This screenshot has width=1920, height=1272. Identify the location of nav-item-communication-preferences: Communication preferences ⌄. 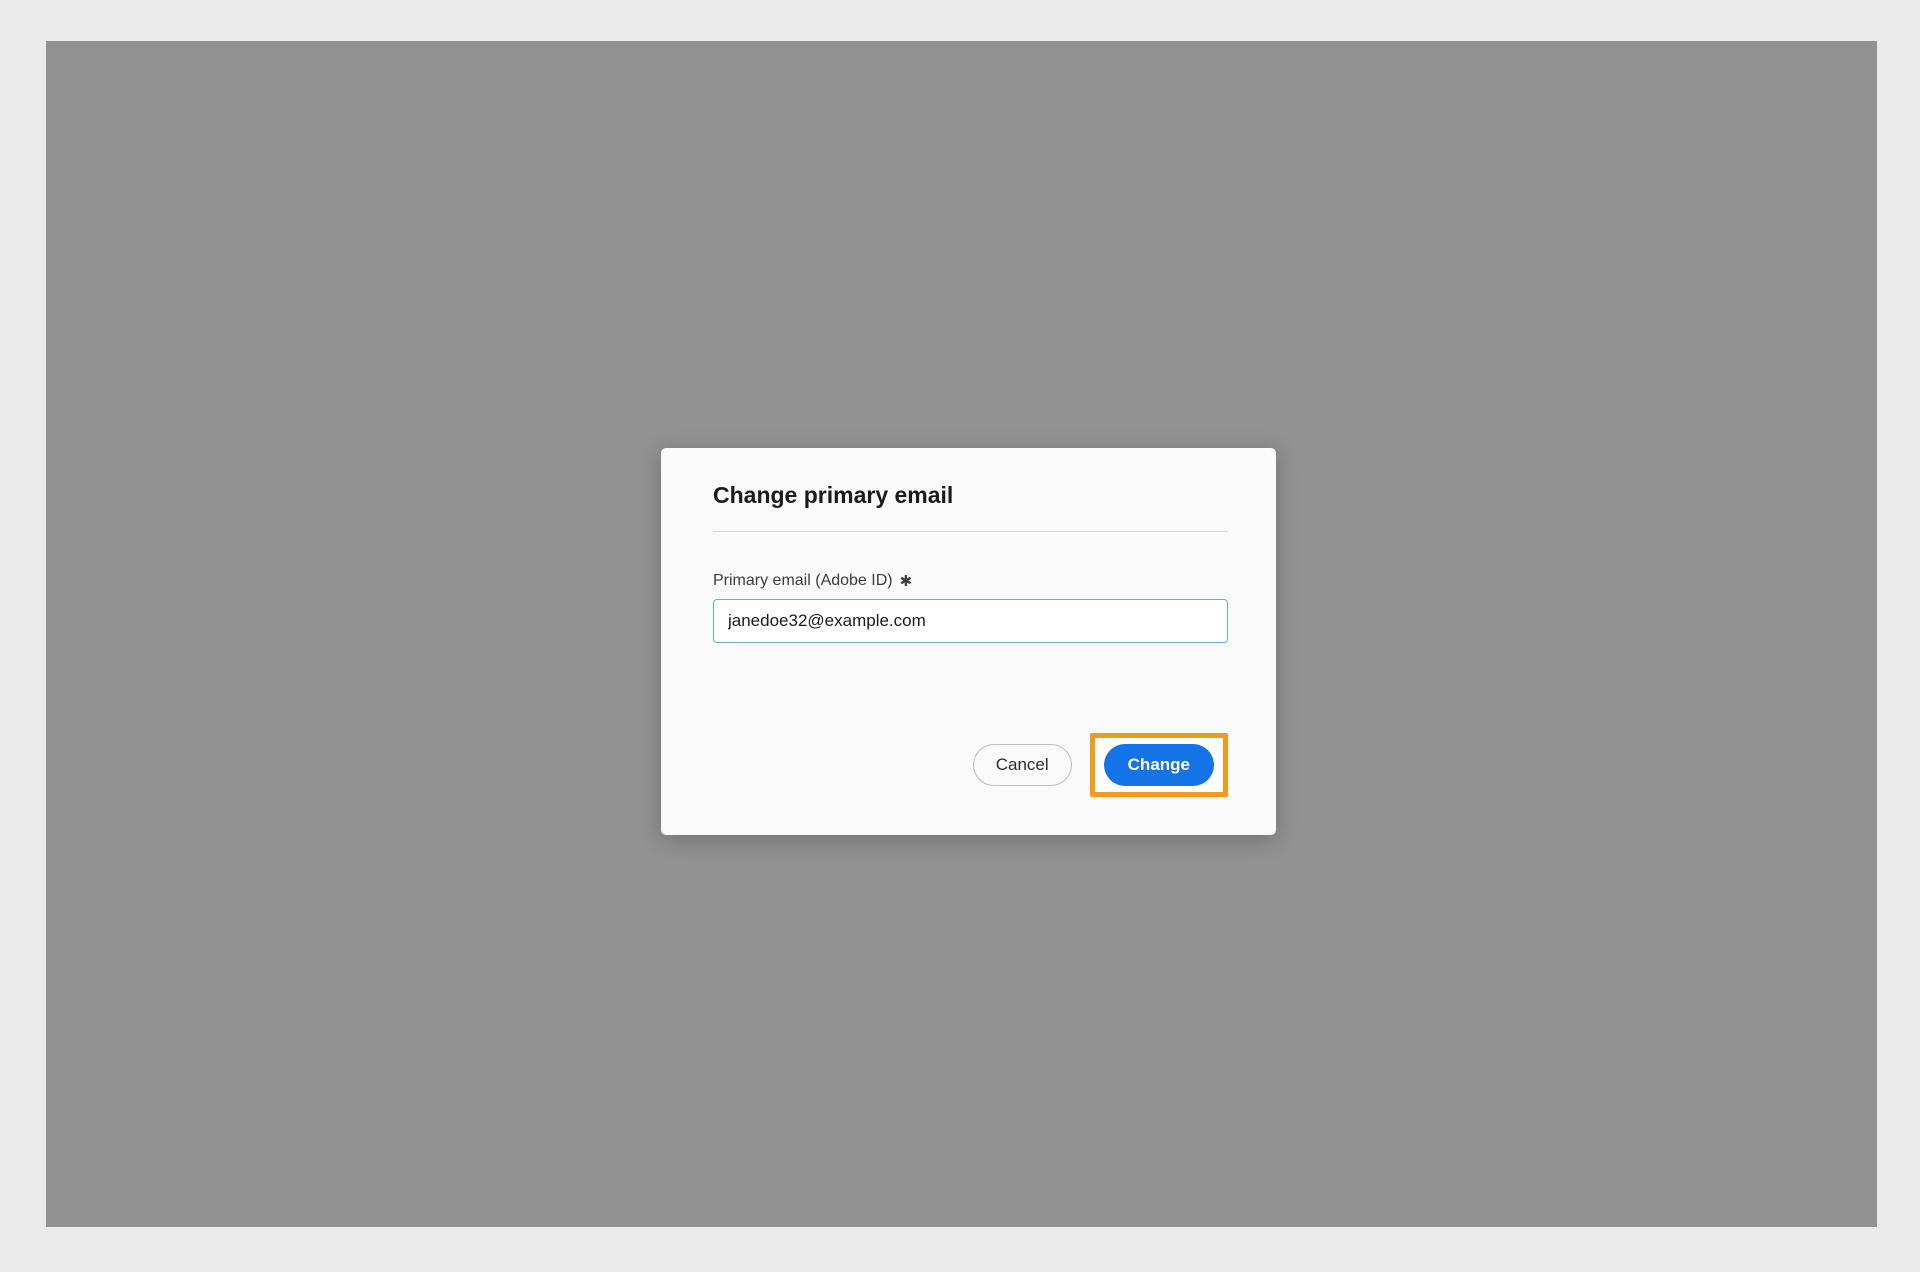
(1114, 76).